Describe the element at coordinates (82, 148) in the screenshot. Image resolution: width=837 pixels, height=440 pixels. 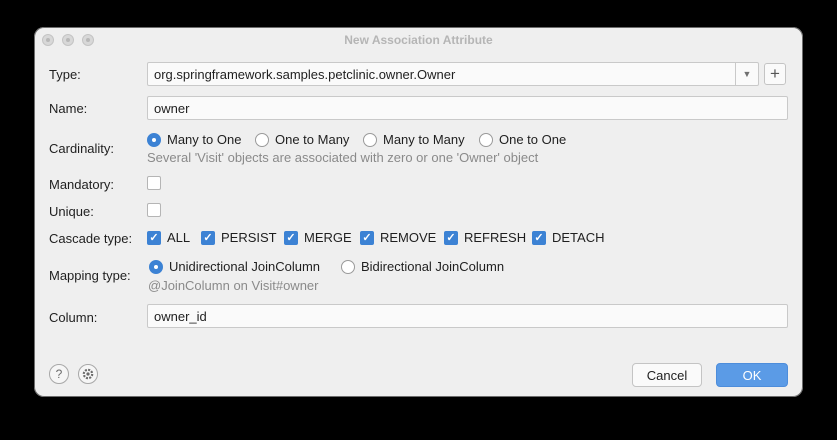
I see `cardinality-label: Cardinality:` at that location.